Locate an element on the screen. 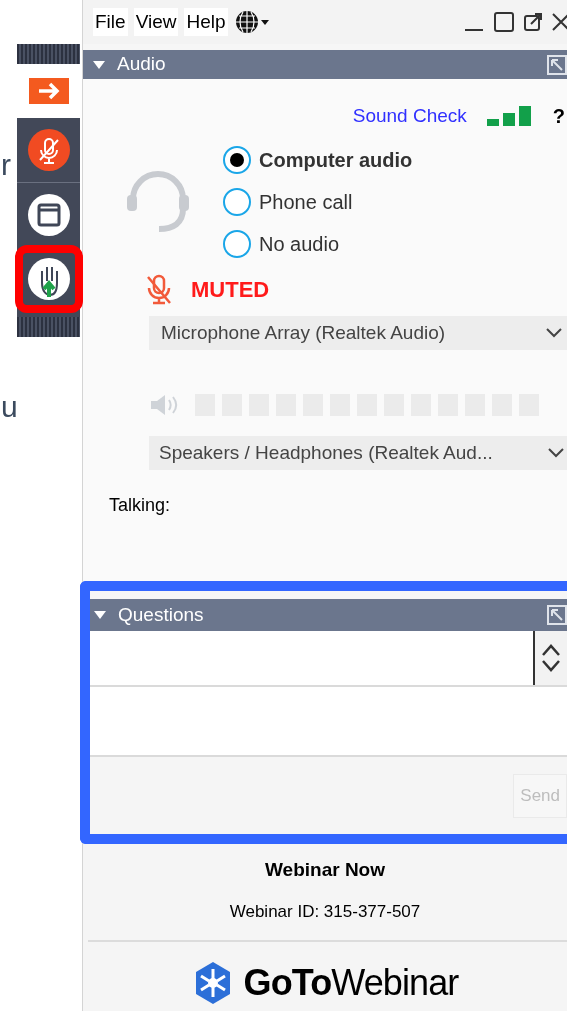  scroll-down-icon is located at coordinates (551, 666).